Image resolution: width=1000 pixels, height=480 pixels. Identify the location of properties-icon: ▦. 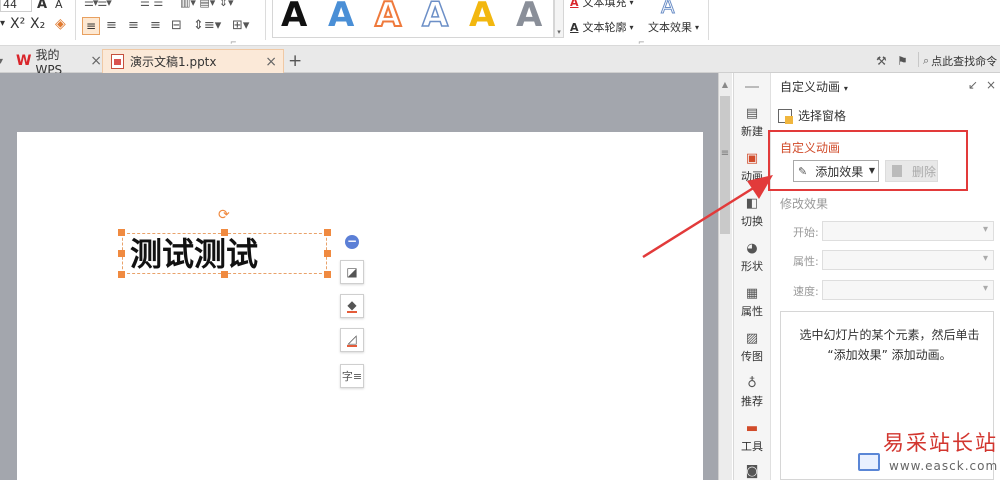
(752, 293).